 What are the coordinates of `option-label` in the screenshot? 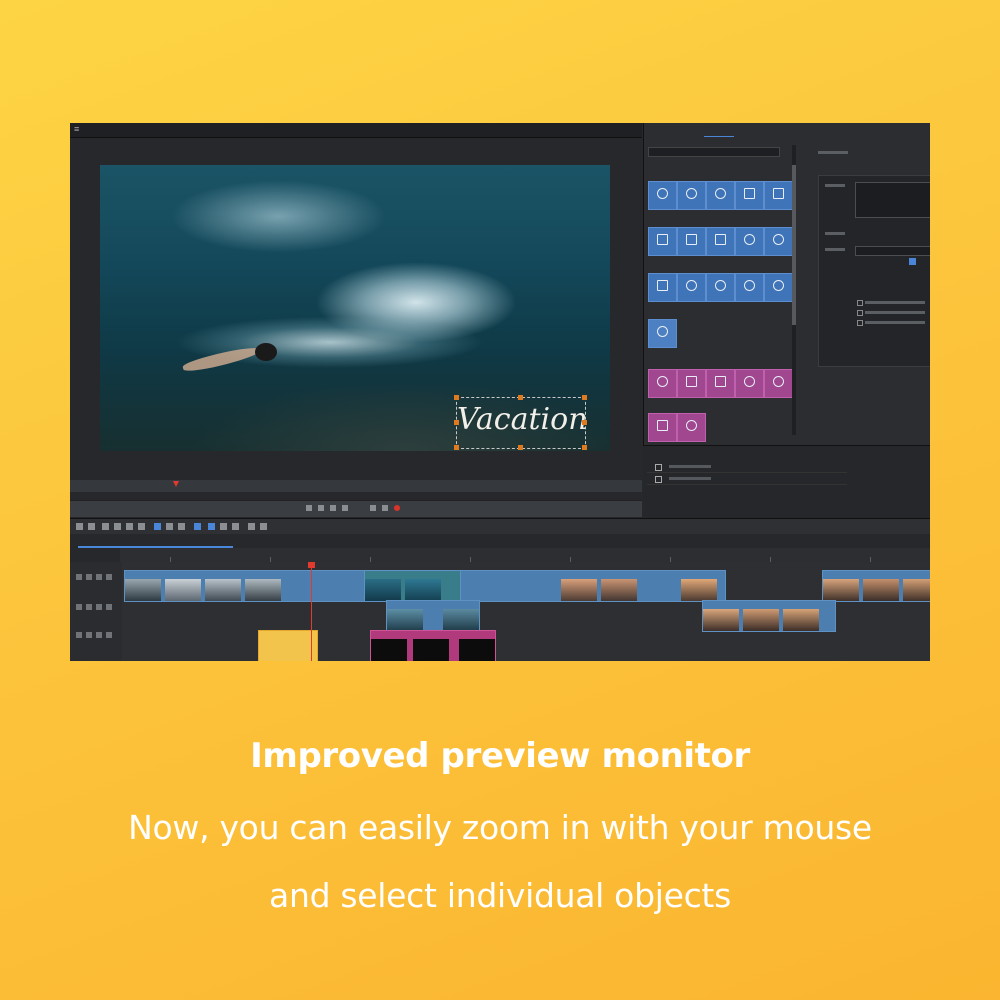 It's located at (895, 322).